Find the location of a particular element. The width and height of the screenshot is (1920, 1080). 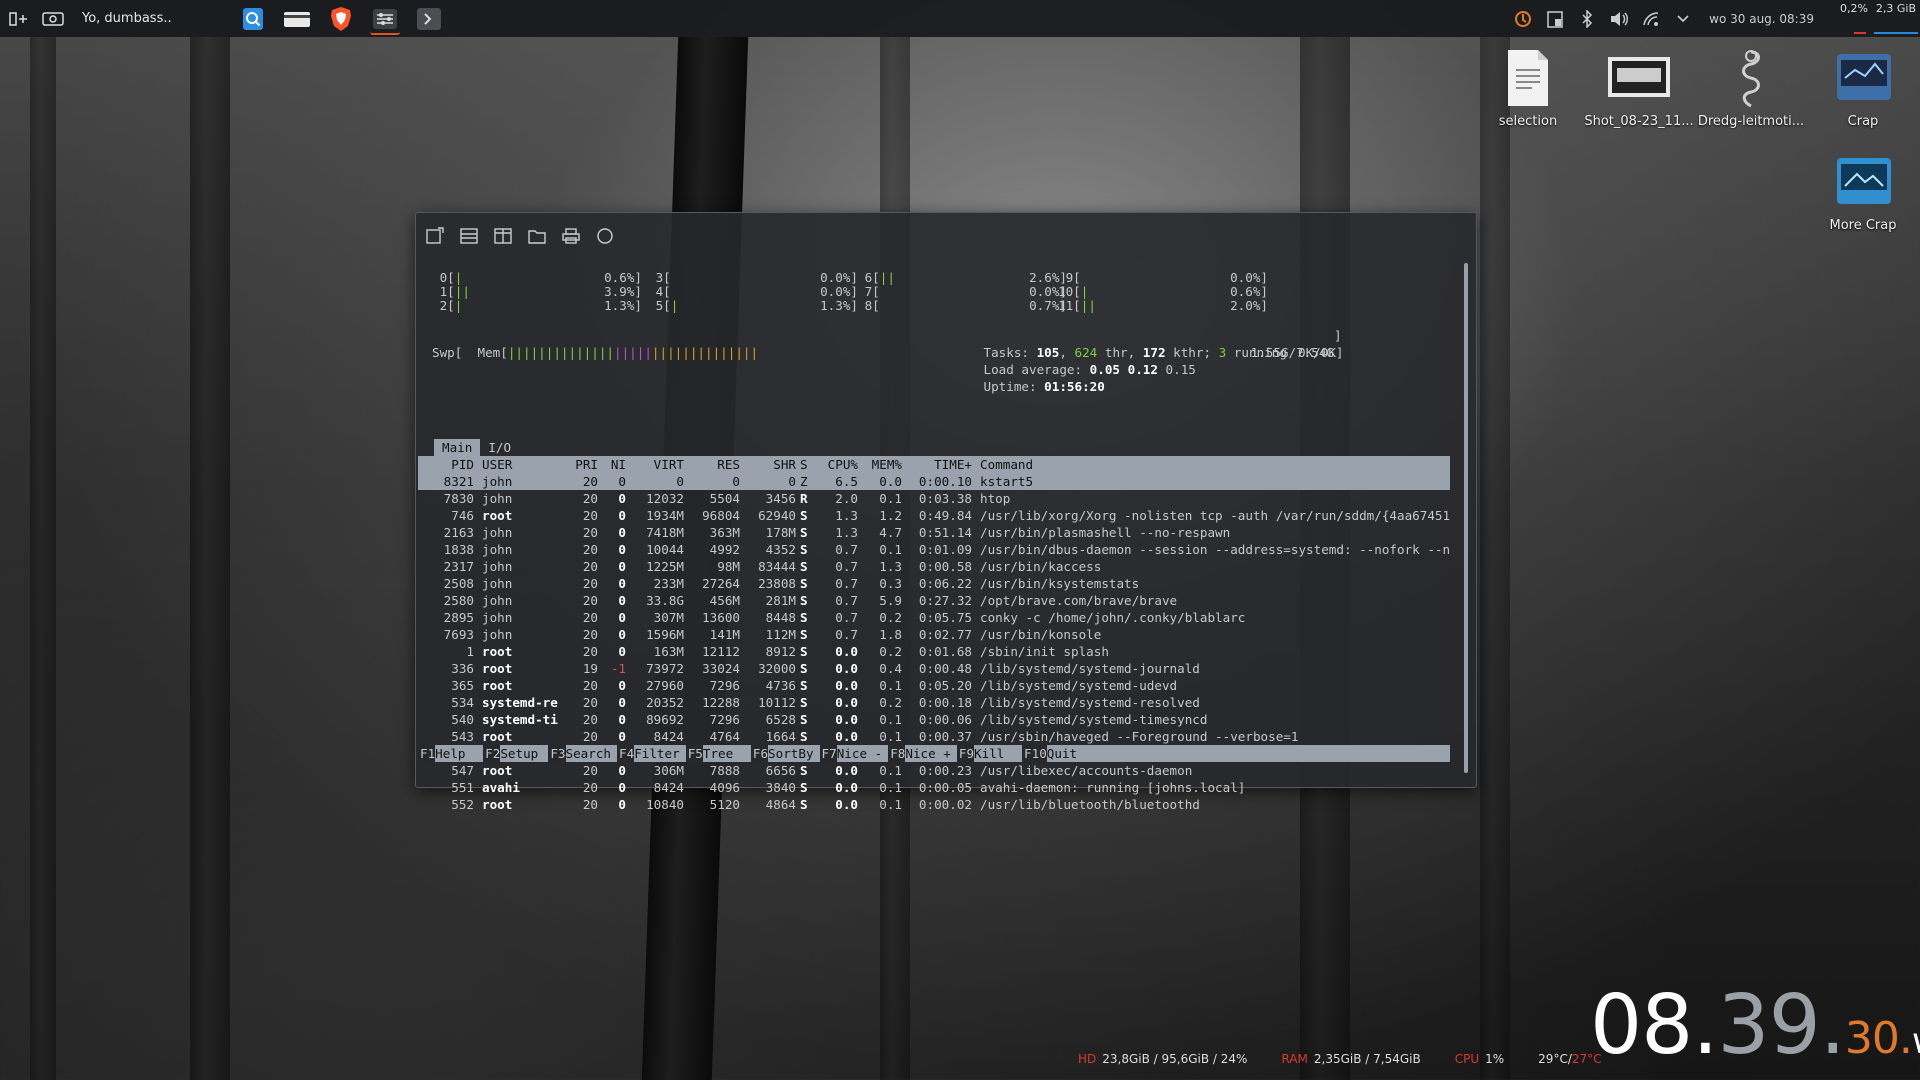

fkey-search: F3 Search is located at coordinates (583, 753).